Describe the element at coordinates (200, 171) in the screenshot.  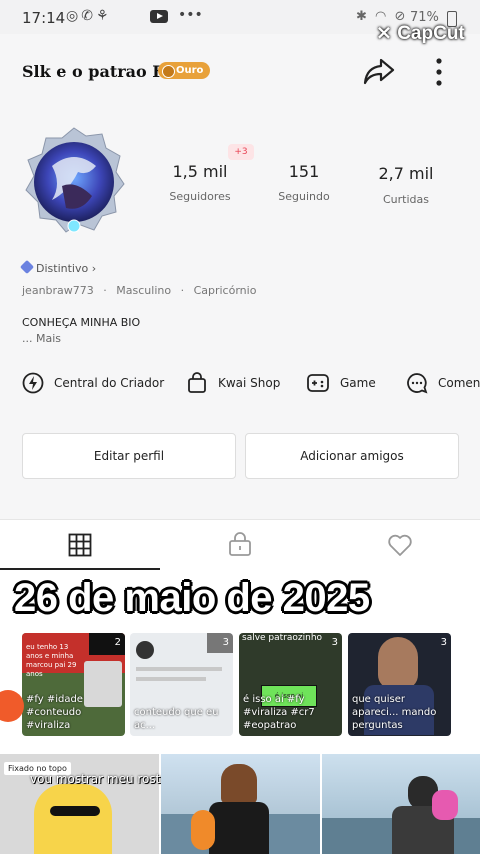
I see `followers-count: 1,5 mil` at that location.